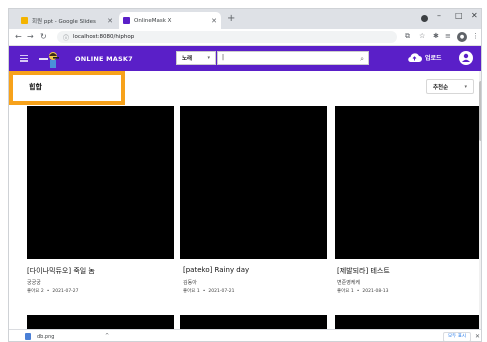  I want to click on download-filename: db.png, so click(45, 337).